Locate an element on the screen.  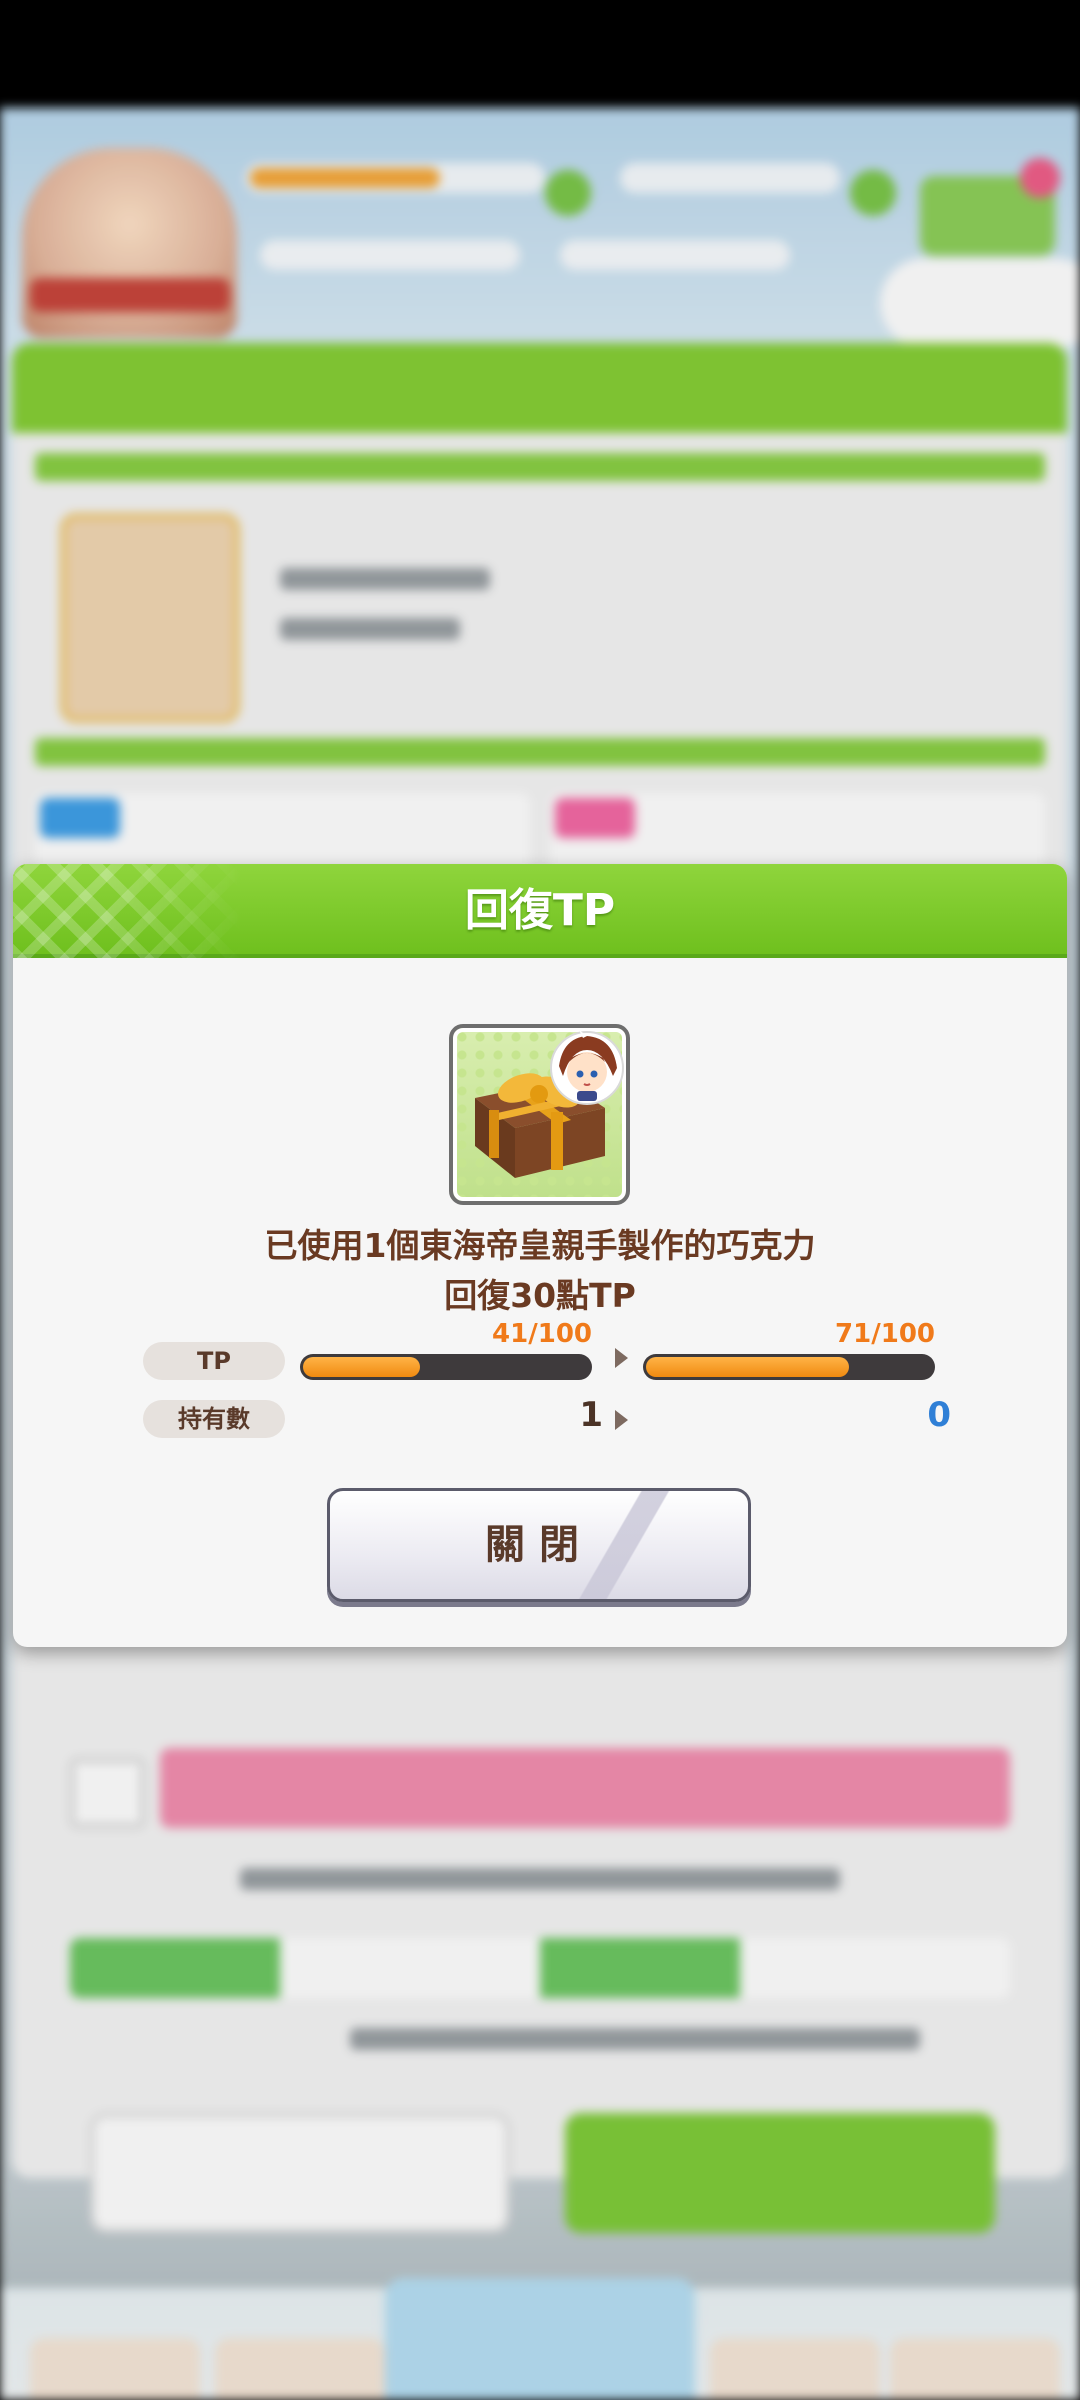
tp-before-value: 41/100 is located at coordinates (542, 1334).